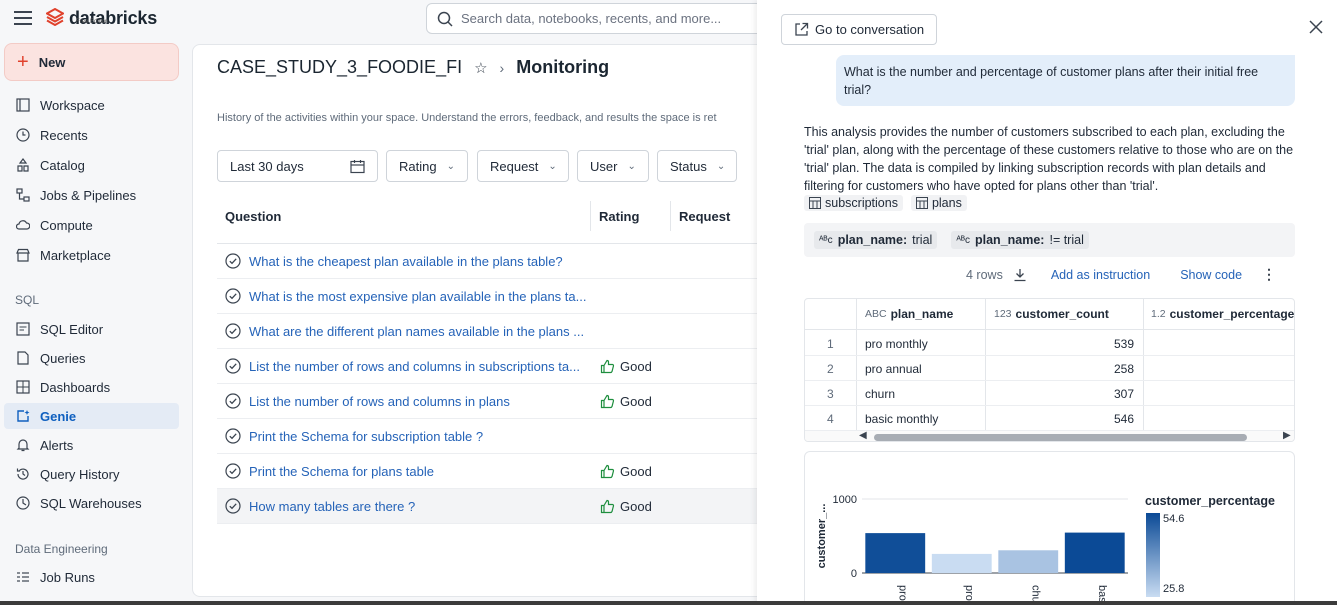  I want to click on filter-chip: ᴬᴮc plan_name: trial, so click(876, 240).